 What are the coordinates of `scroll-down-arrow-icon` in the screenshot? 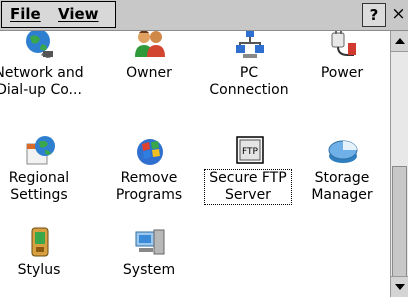 It's located at (399, 286).